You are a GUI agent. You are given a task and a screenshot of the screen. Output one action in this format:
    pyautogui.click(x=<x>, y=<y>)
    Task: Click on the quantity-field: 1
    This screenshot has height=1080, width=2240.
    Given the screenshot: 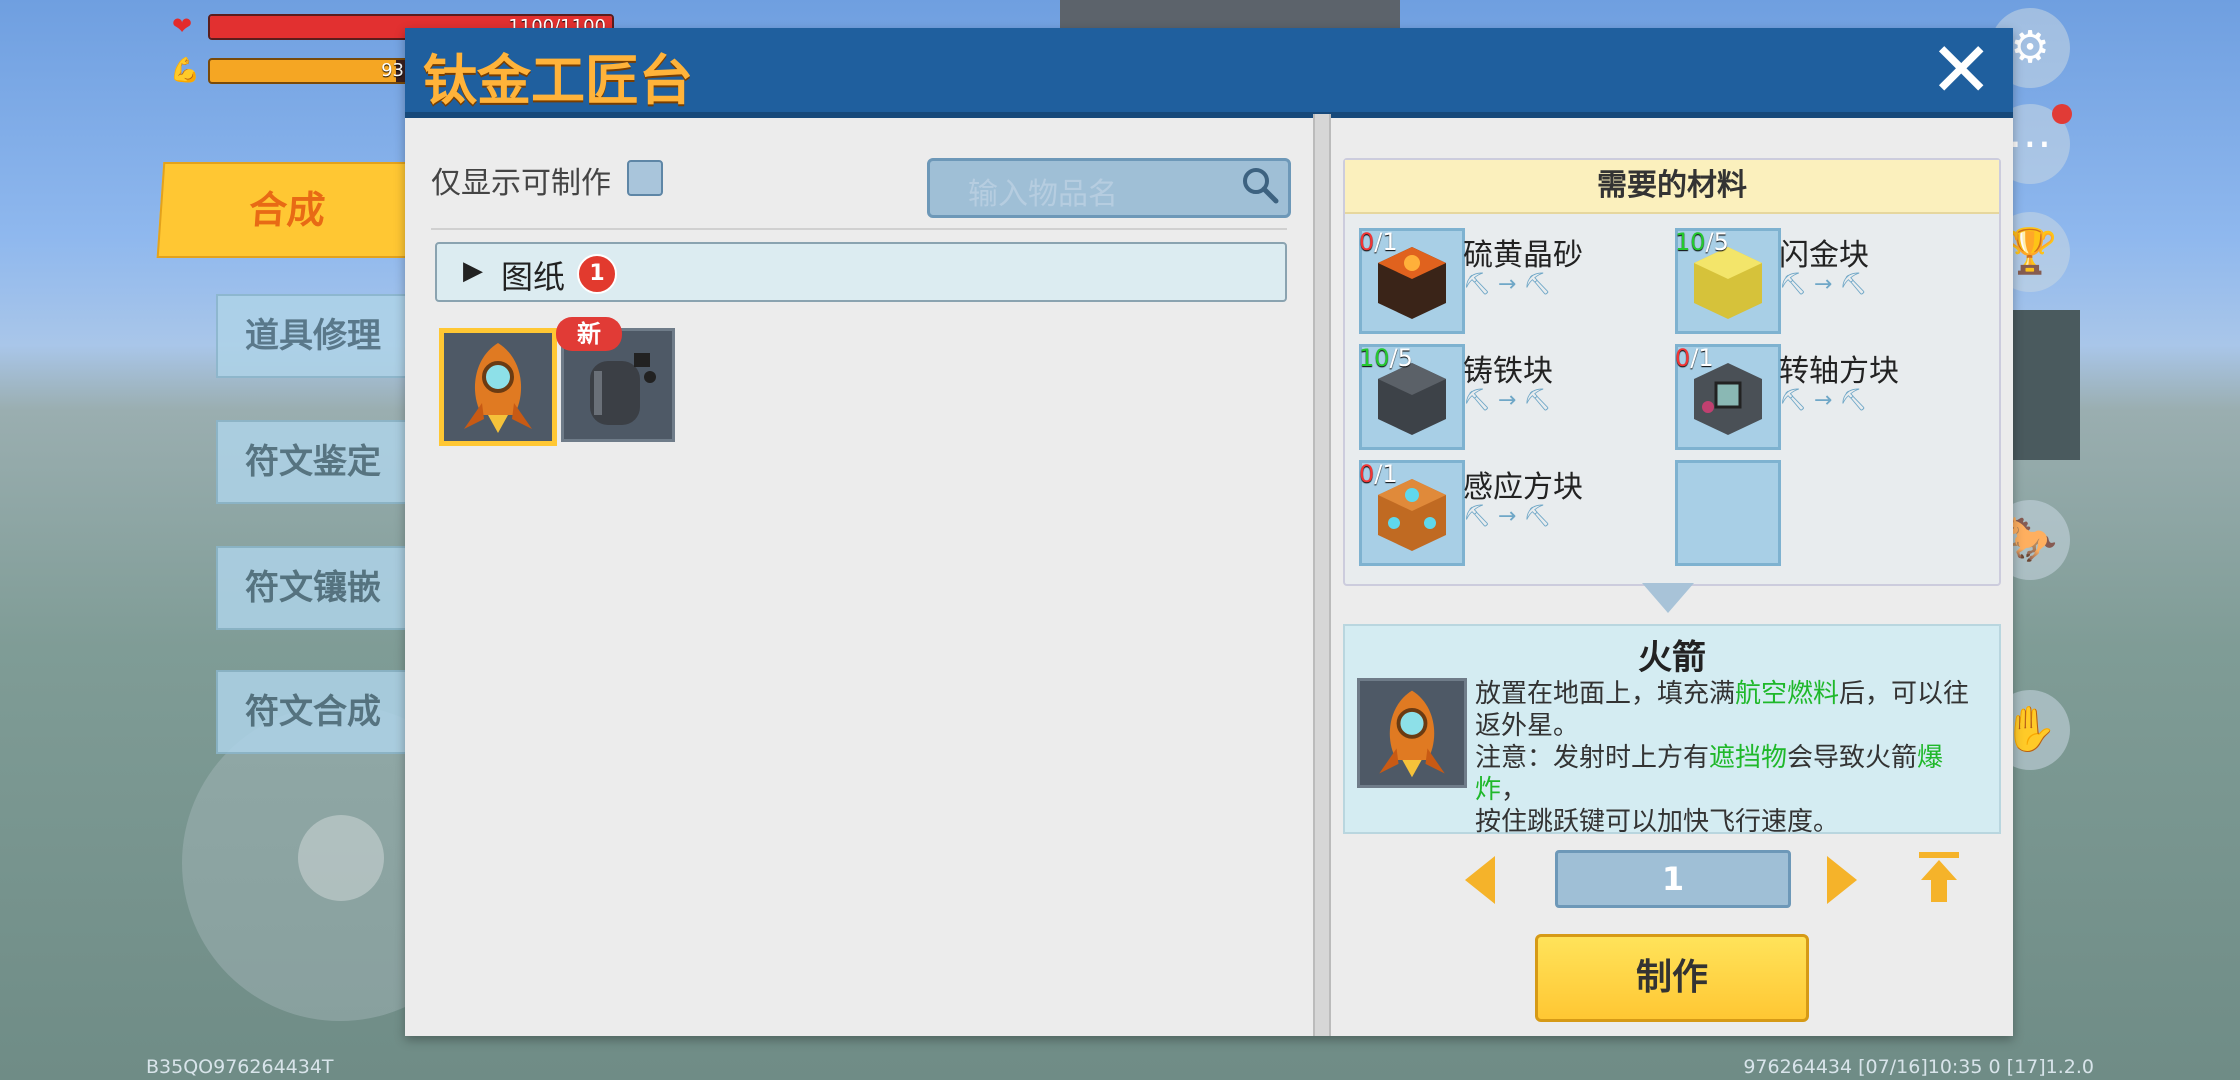 What is the action you would take?
    pyautogui.click(x=1673, y=879)
    